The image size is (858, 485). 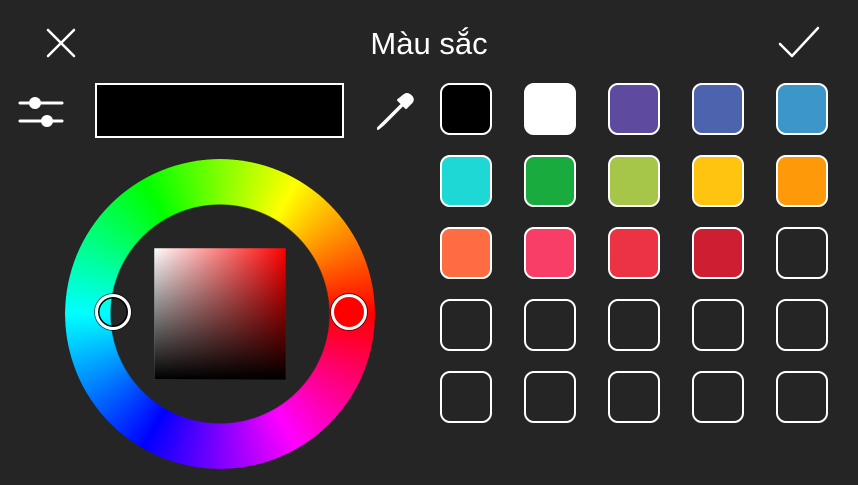 What do you see at coordinates (349, 312) in the screenshot?
I see `hue-selector-handle` at bounding box center [349, 312].